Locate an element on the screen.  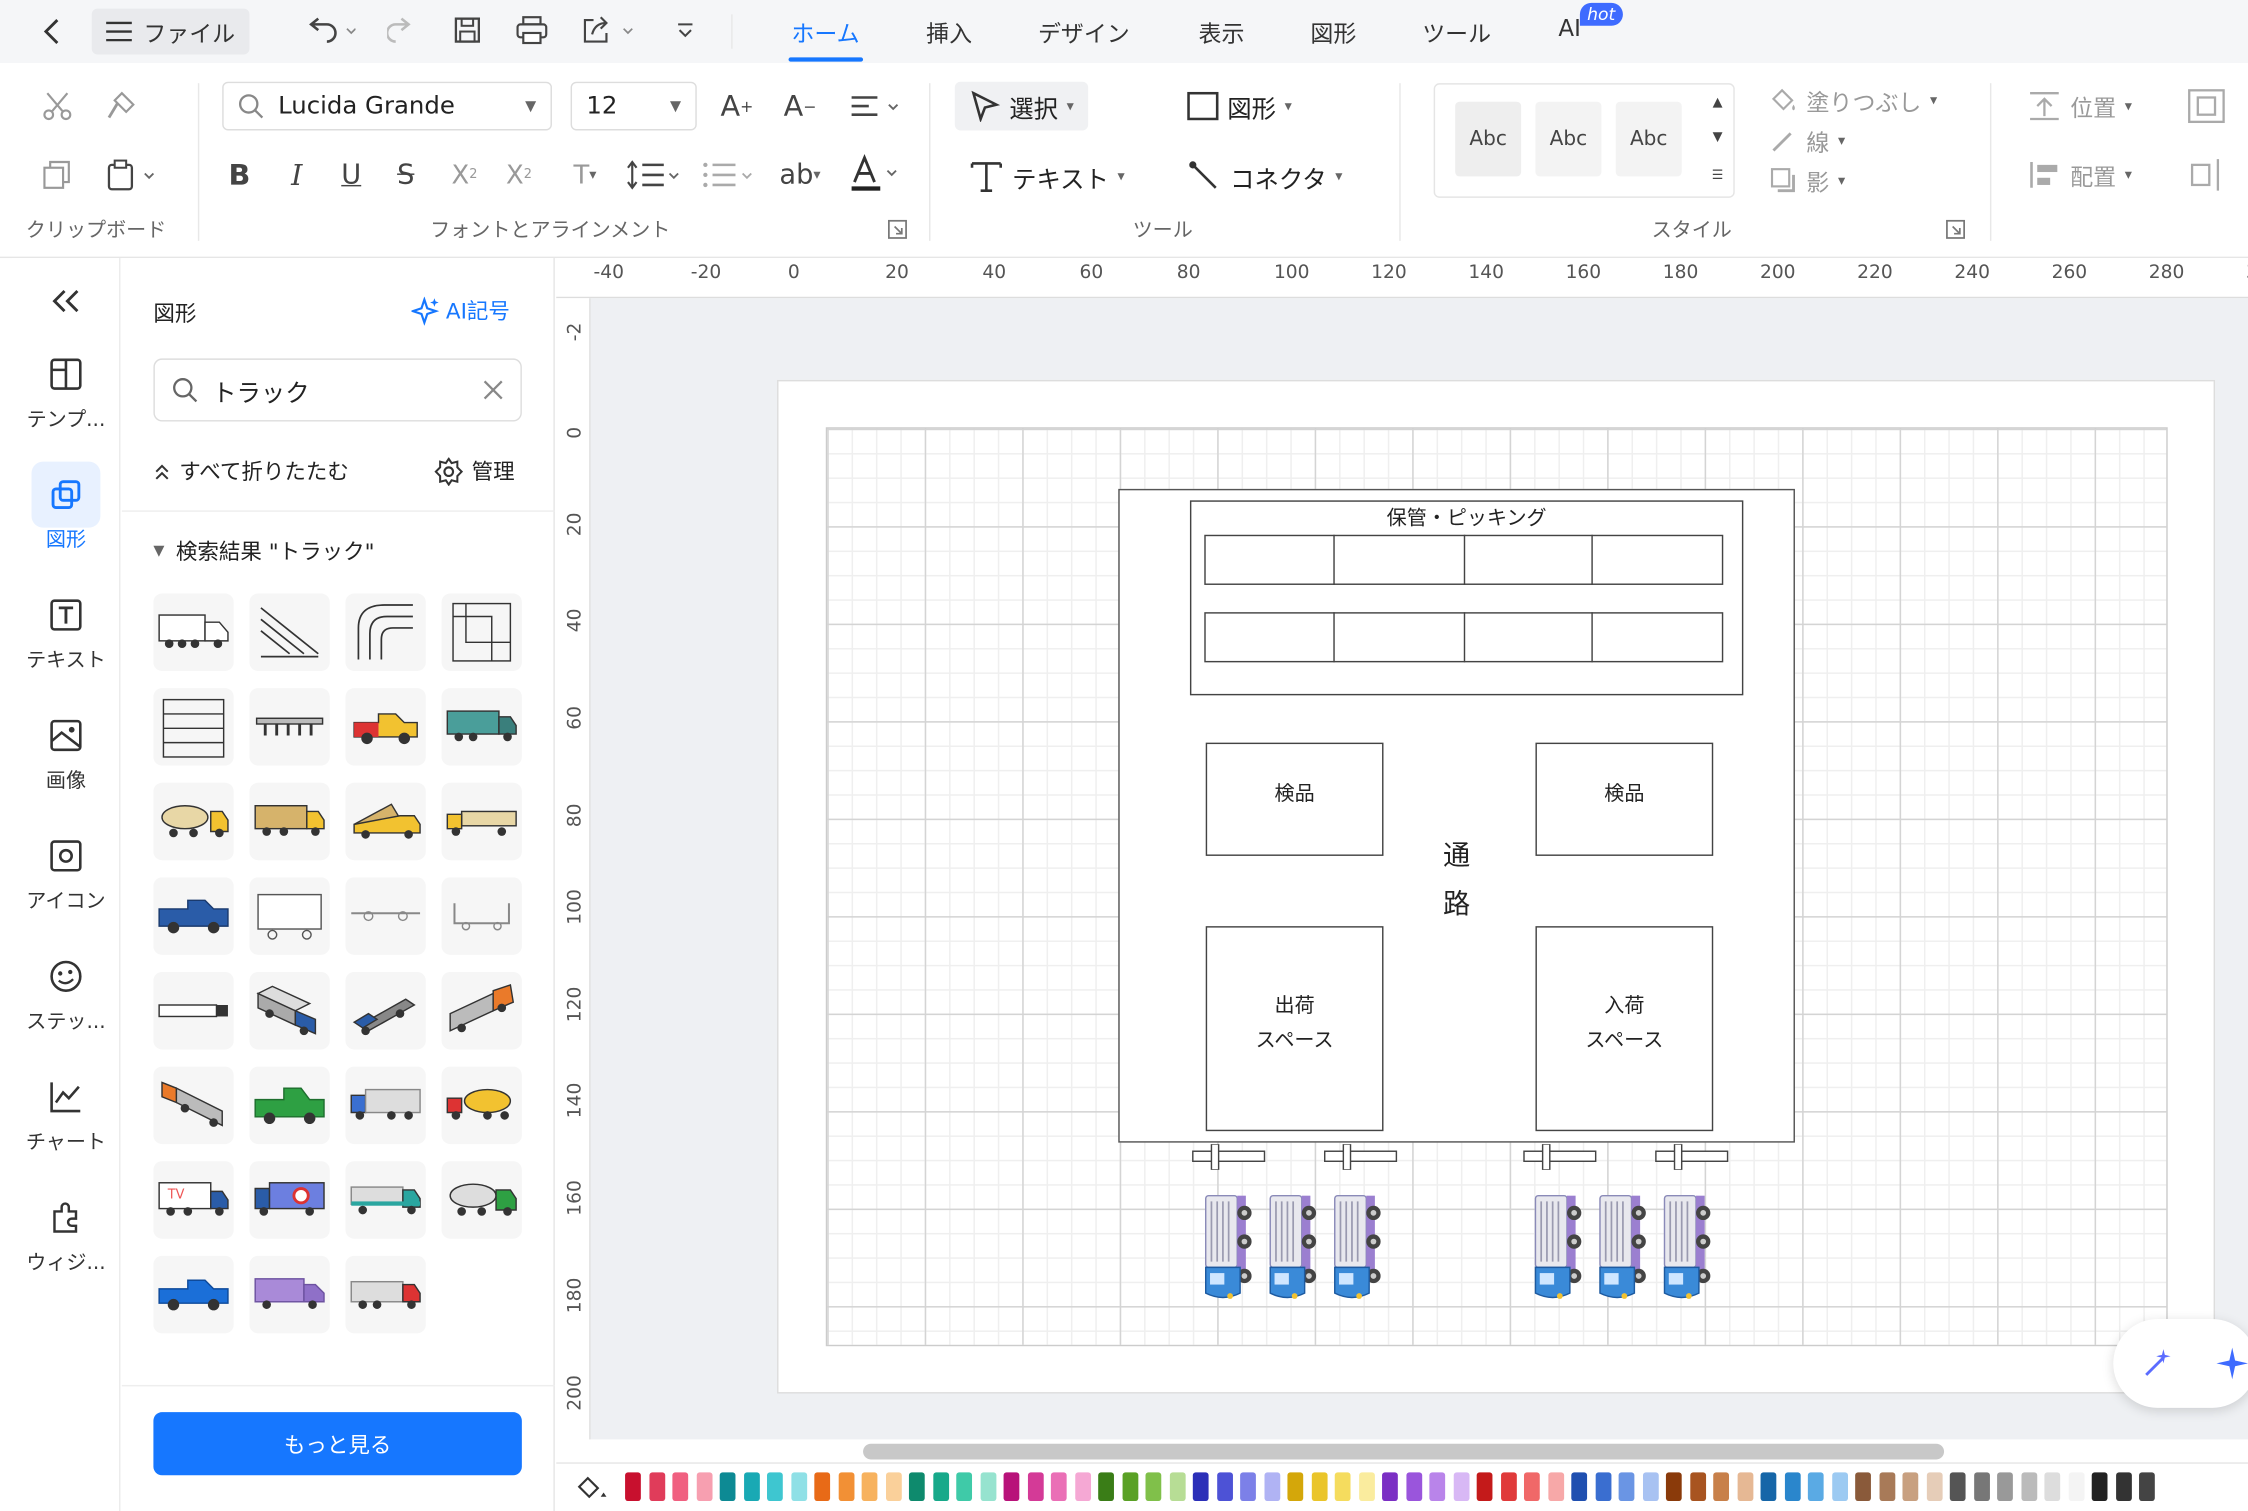
shape-teal-flatbed is located at coordinates (385, 1200).